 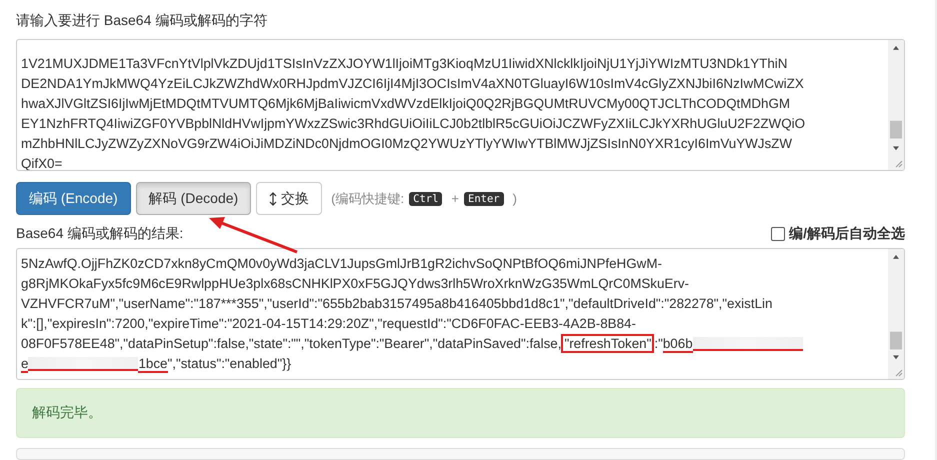 I want to click on checkbox-label: 编/解码后自动全选, so click(x=847, y=234).